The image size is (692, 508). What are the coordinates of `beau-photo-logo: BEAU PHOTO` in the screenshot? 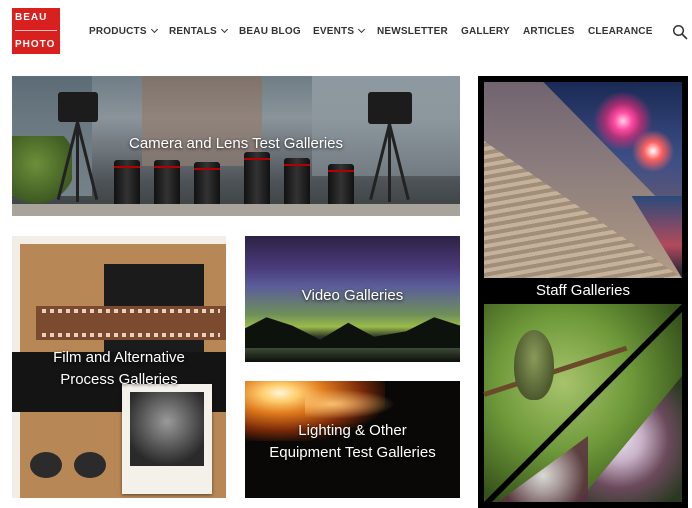 It's located at (36, 31).